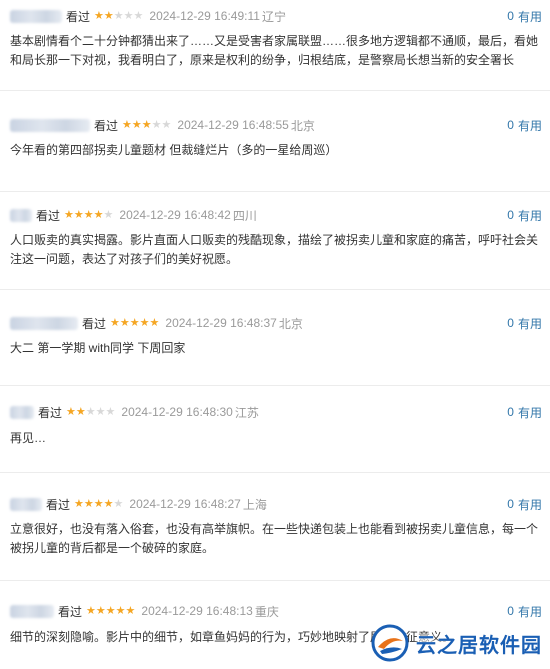 Image resolution: width=550 pixels, height=669 pixels. Describe the element at coordinates (390, 643) in the screenshot. I see `watermark-logo-icon` at that location.